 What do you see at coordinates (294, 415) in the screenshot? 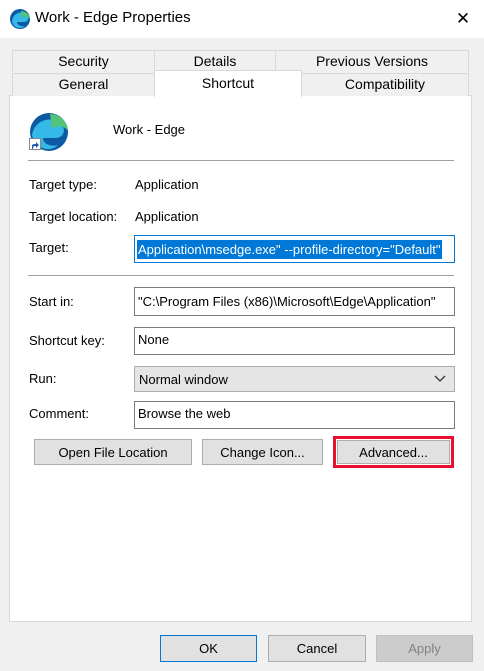
I see `comment-field: Browse the web` at bounding box center [294, 415].